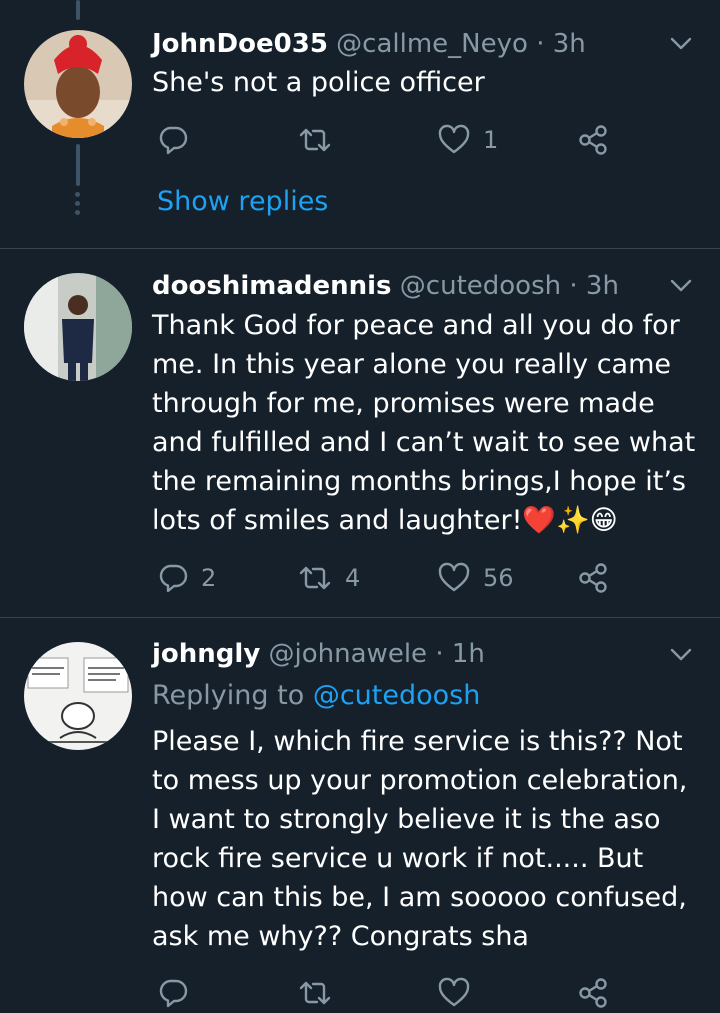 This screenshot has width=720, height=1013. What do you see at coordinates (209, 578) in the screenshot?
I see `reply-count: 2` at bounding box center [209, 578].